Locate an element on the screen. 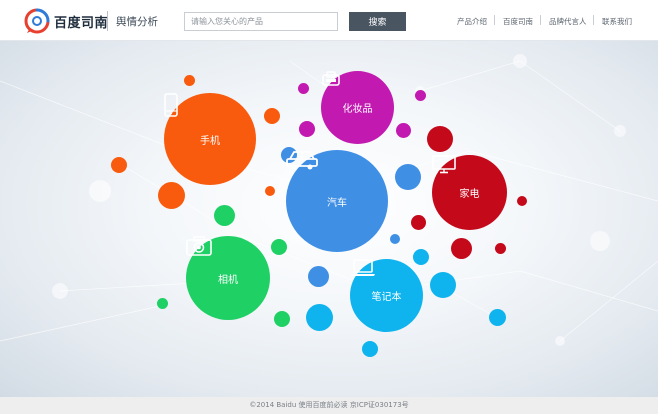 Image resolution: width=658 pixels, height=414 pixels. tv-icon is located at coordinates (444, 164).